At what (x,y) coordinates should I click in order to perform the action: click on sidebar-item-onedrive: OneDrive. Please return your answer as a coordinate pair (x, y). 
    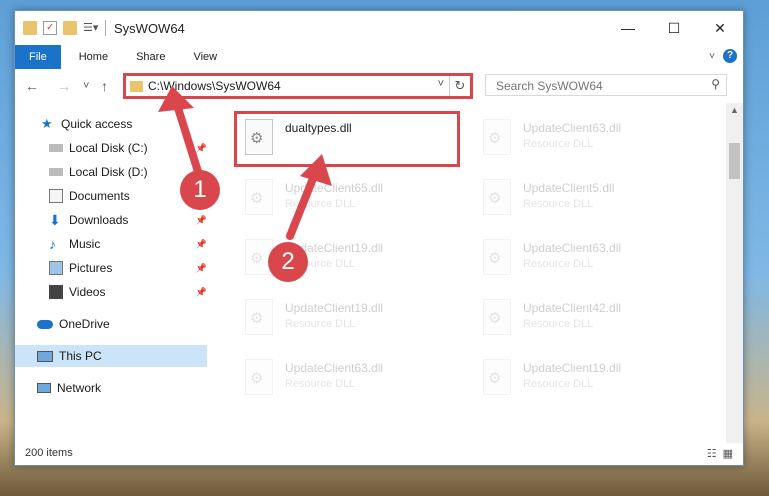
    Looking at the image, I should click on (113, 324).